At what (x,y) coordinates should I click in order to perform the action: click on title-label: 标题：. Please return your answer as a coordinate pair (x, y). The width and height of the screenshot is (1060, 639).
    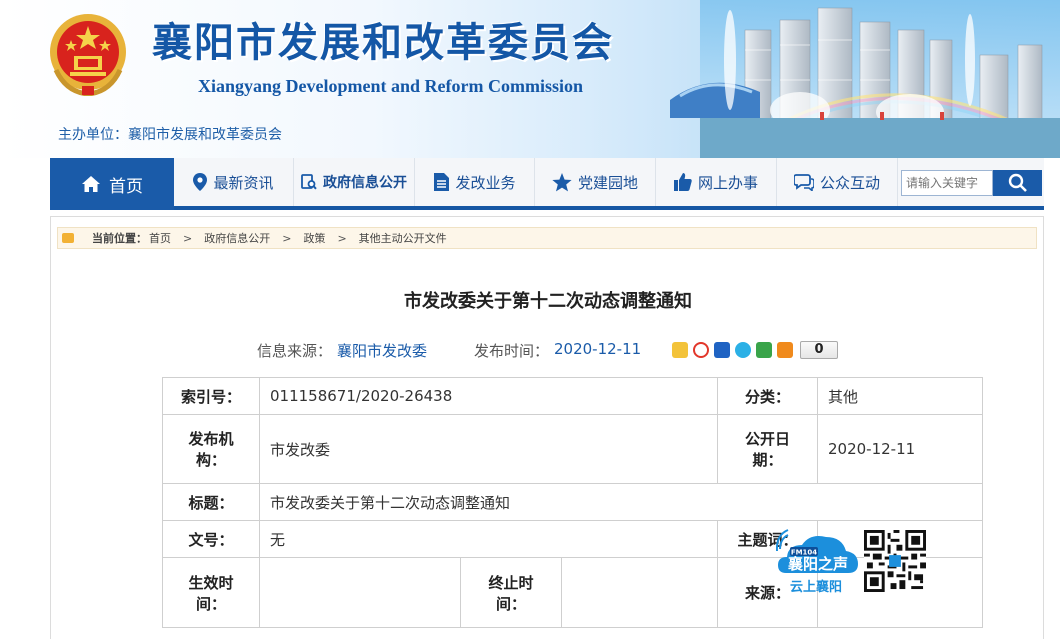
    Looking at the image, I should click on (211, 502).